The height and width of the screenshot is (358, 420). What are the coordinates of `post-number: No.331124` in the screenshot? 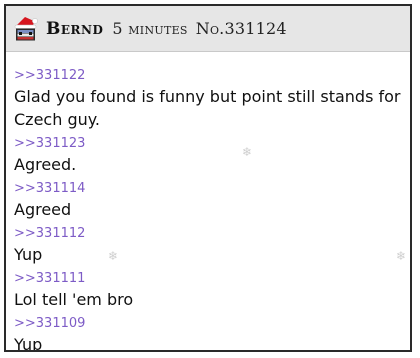 It's located at (241, 28).